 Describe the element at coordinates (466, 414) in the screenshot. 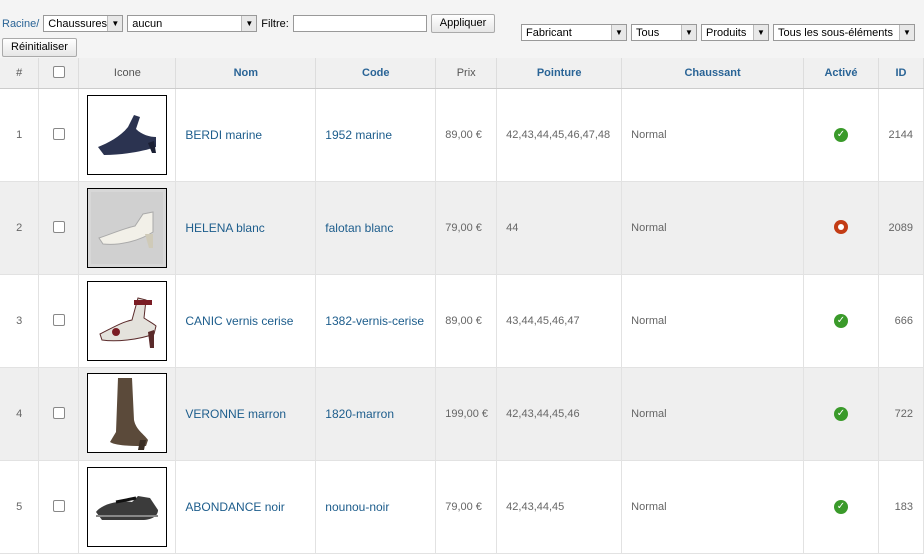

I see `product-price: 199,00 €` at that location.